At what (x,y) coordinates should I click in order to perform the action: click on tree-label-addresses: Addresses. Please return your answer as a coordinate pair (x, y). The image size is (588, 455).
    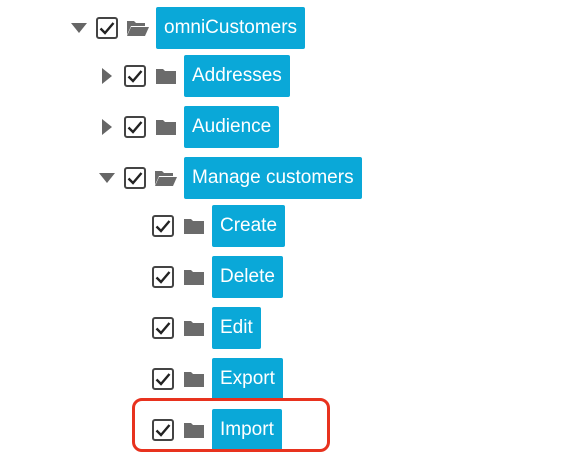
    Looking at the image, I should click on (237, 76).